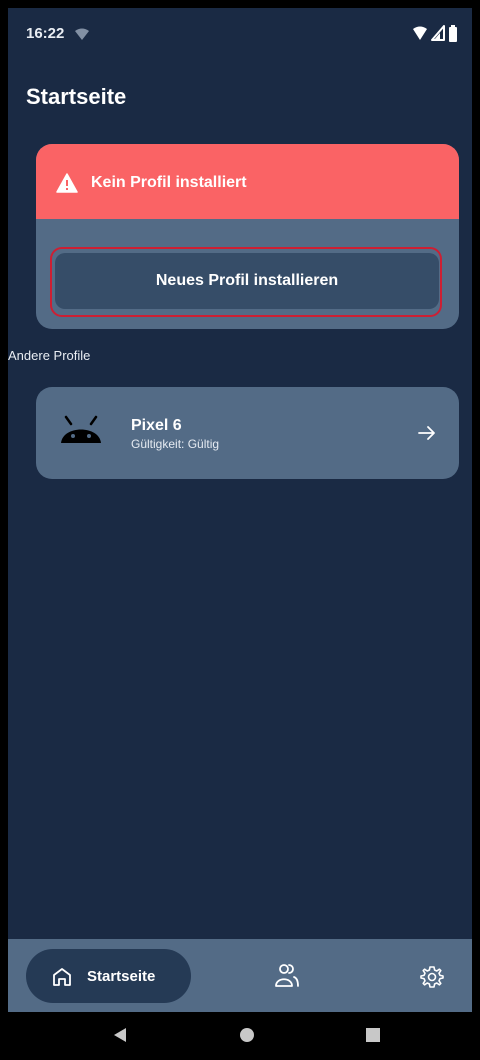 The width and height of the screenshot is (480, 1060). I want to click on profile-validity: Gültigkeit: Gültig, so click(175, 444).